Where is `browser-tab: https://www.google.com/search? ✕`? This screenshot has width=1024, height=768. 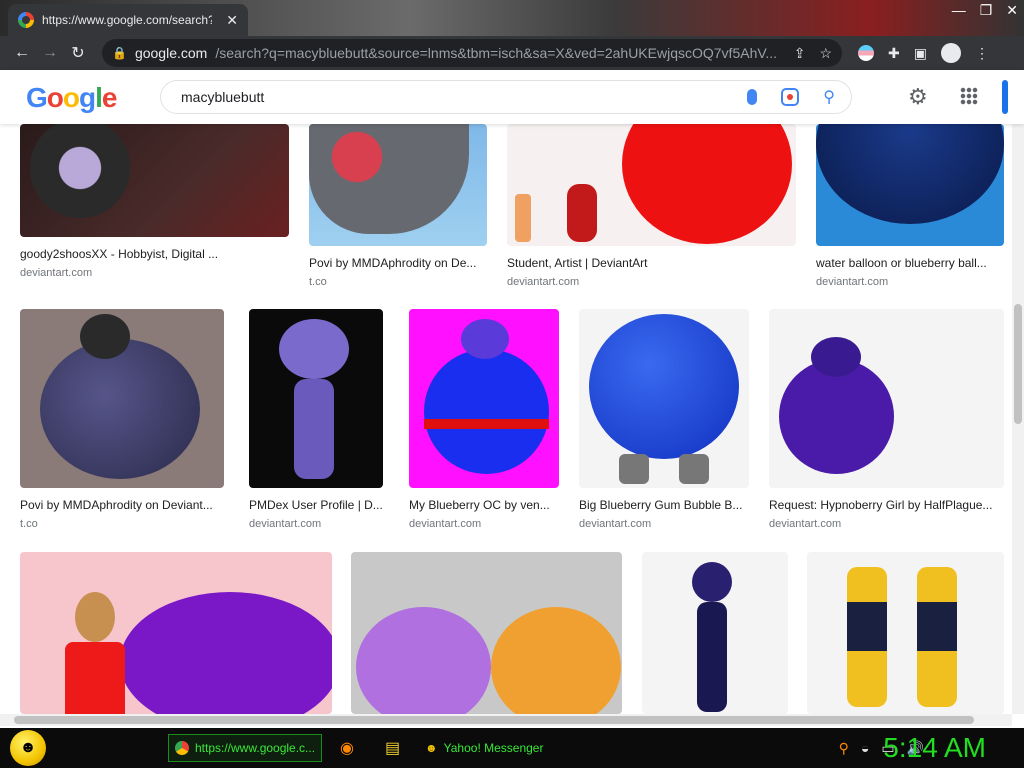
browser-tab: https://www.google.com/search? ✕ is located at coordinates (128, 20).